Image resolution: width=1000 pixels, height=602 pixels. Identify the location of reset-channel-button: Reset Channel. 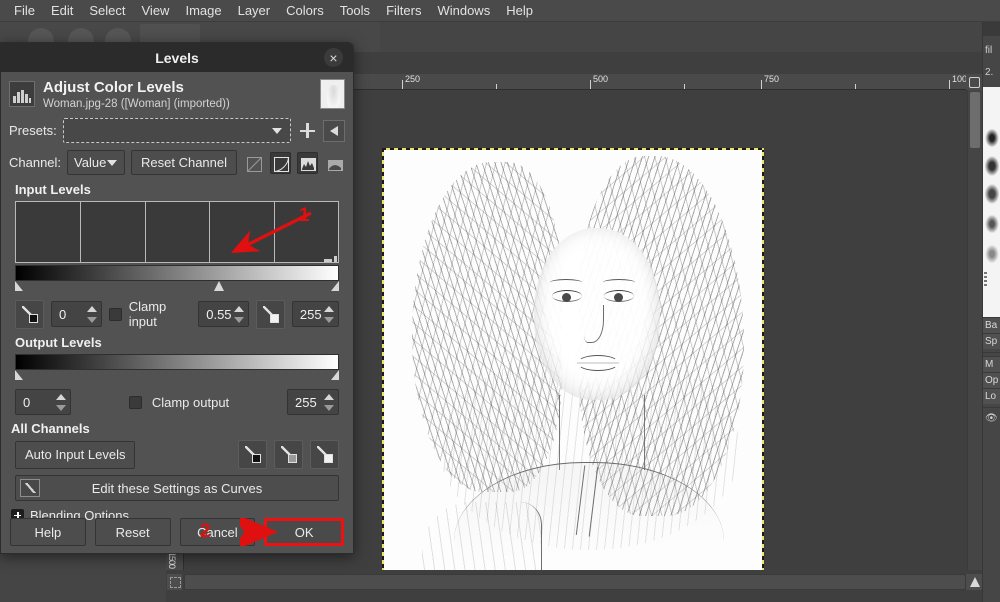
(184, 162).